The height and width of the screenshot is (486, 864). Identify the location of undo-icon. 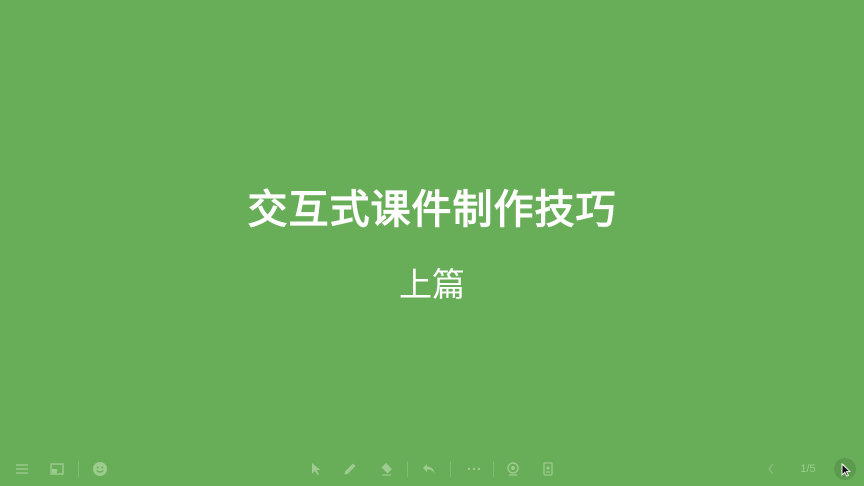
(429, 469).